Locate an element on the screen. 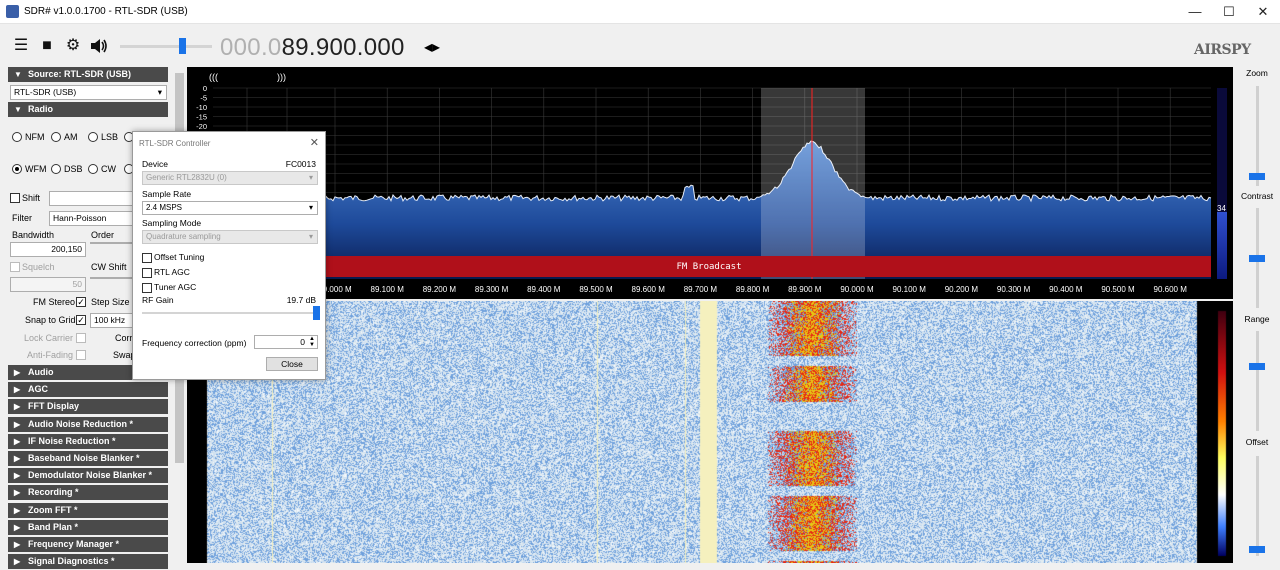 The image size is (1280, 570). x-tick-label: 90.300 M is located at coordinates (1014, 289).